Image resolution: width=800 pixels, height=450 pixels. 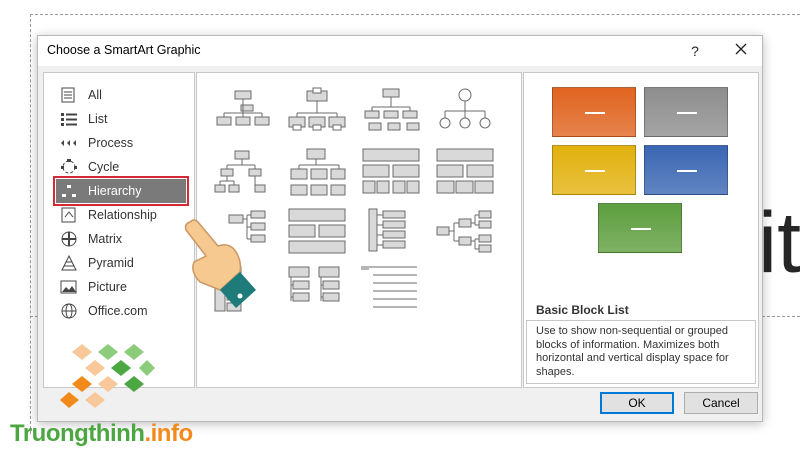 What do you see at coordinates (391, 291) in the screenshot?
I see `lined-list-layout` at bounding box center [391, 291].